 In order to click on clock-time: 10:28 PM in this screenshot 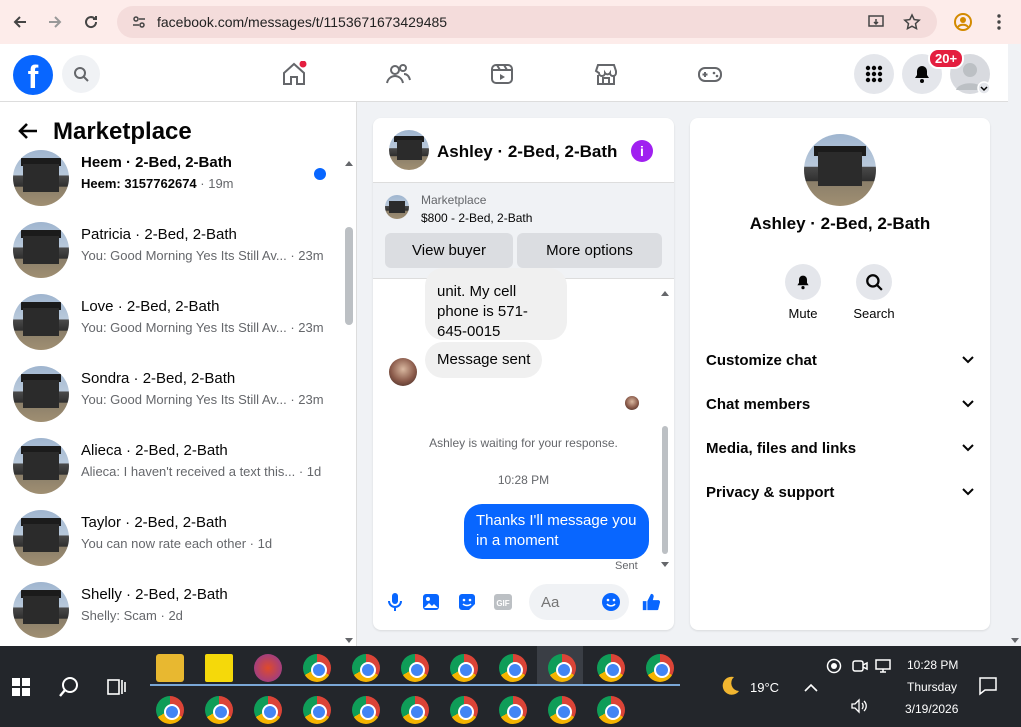, I will do `click(932, 665)`.